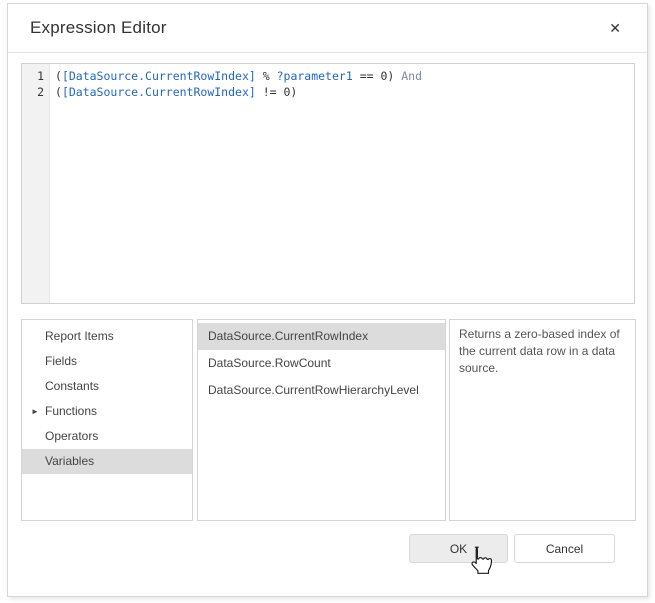 The image size is (655, 603). Describe the element at coordinates (377, 76) in the screenshot. I see `code-token: == 0)` at that location.